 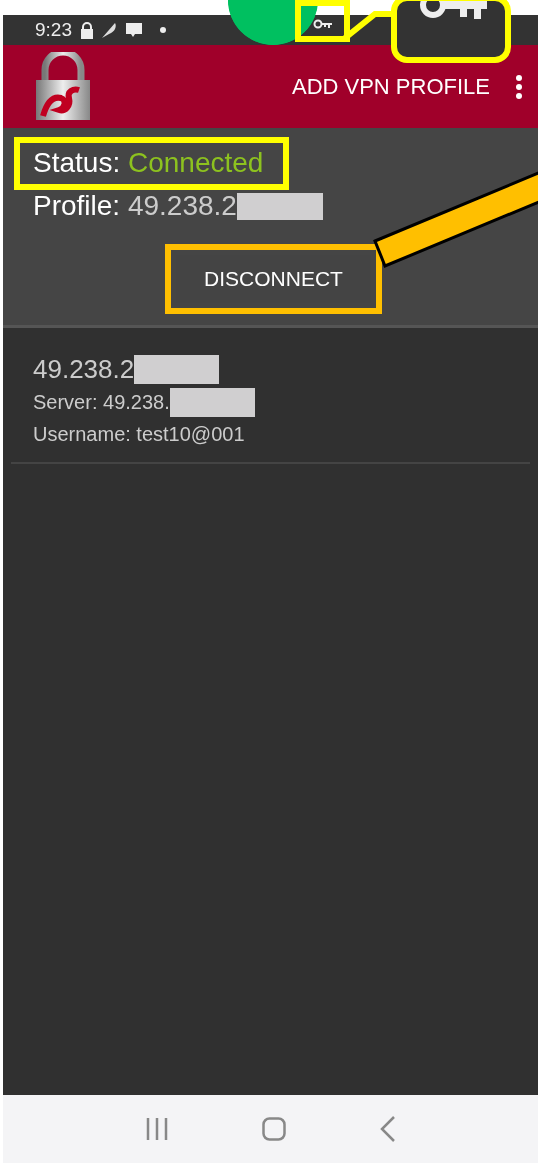 What do you see at coordinates (134, 30) in the screenshot?
I see `chat-bubble-icon` at bounding box center [134, 30].